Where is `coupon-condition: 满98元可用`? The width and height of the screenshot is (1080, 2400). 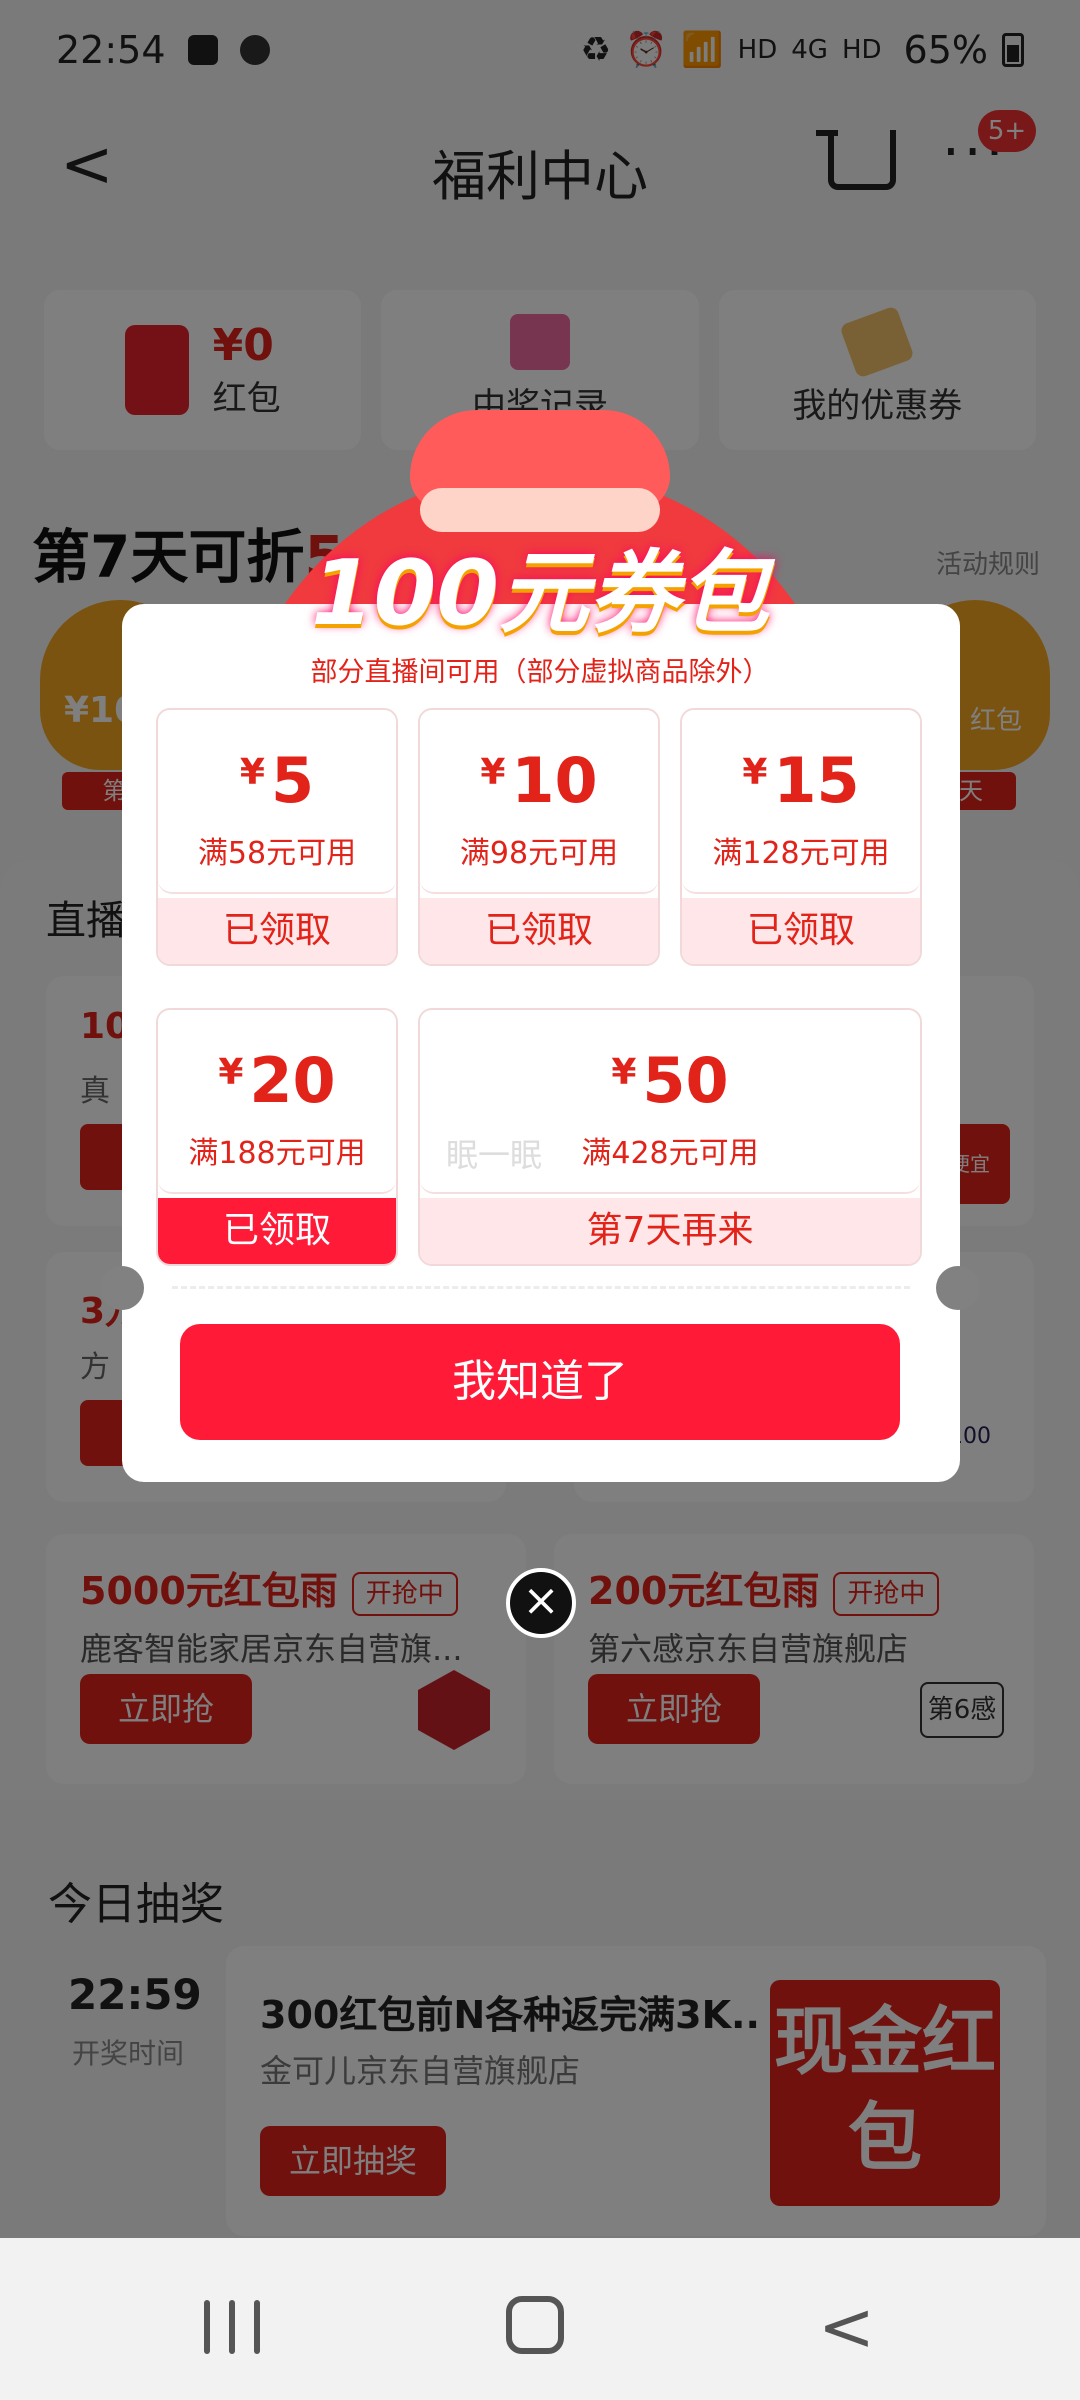 coupon-condition: 满98元可用 is located at coordinates (539, 853).